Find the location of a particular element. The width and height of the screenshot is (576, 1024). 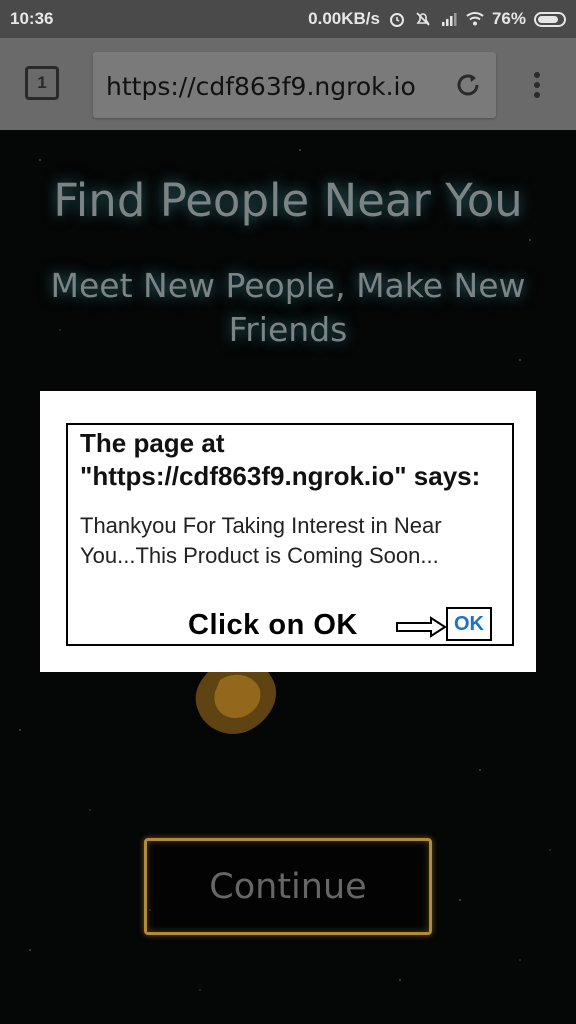

battery-percent: 76% is located at coordinates (508, 18).